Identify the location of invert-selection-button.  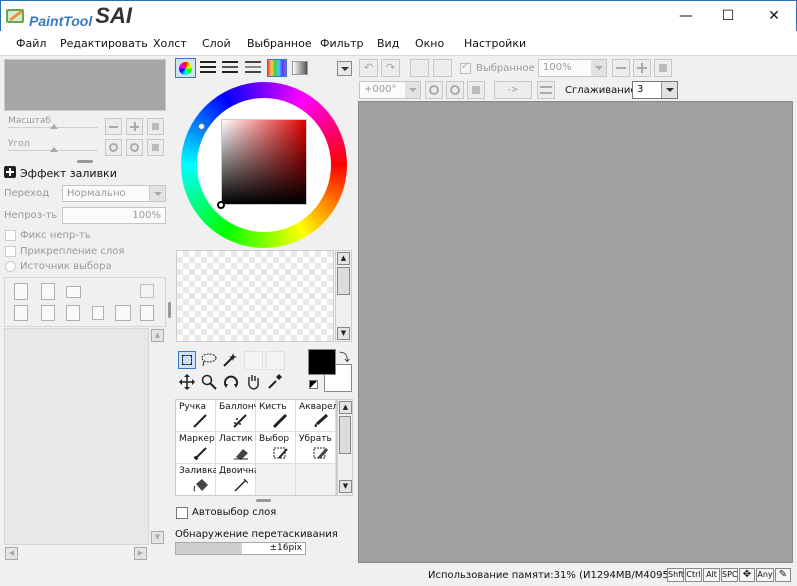
(442, 68).